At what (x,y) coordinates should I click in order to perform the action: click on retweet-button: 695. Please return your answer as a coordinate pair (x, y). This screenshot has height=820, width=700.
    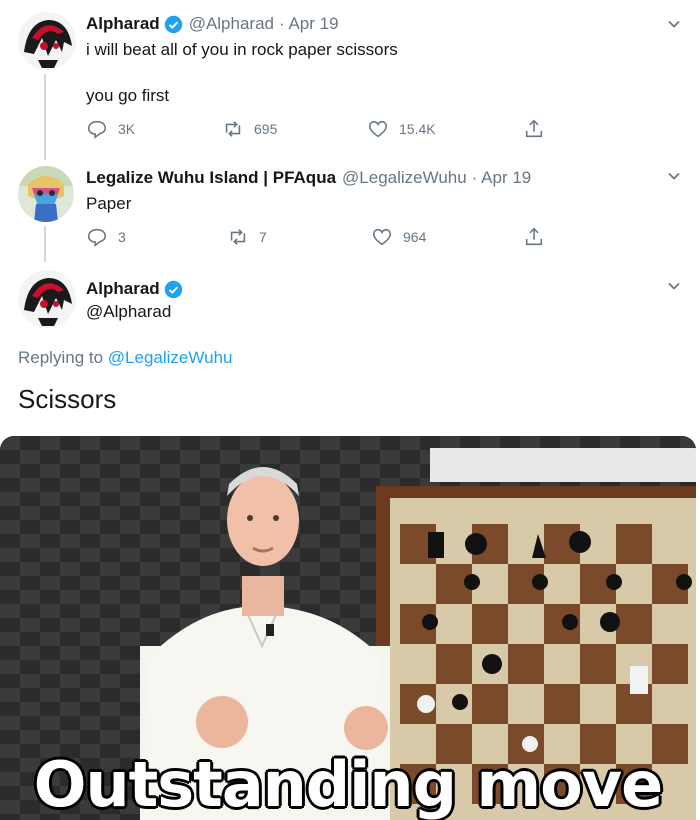
    Looking at the image, I should click on (249, 129).